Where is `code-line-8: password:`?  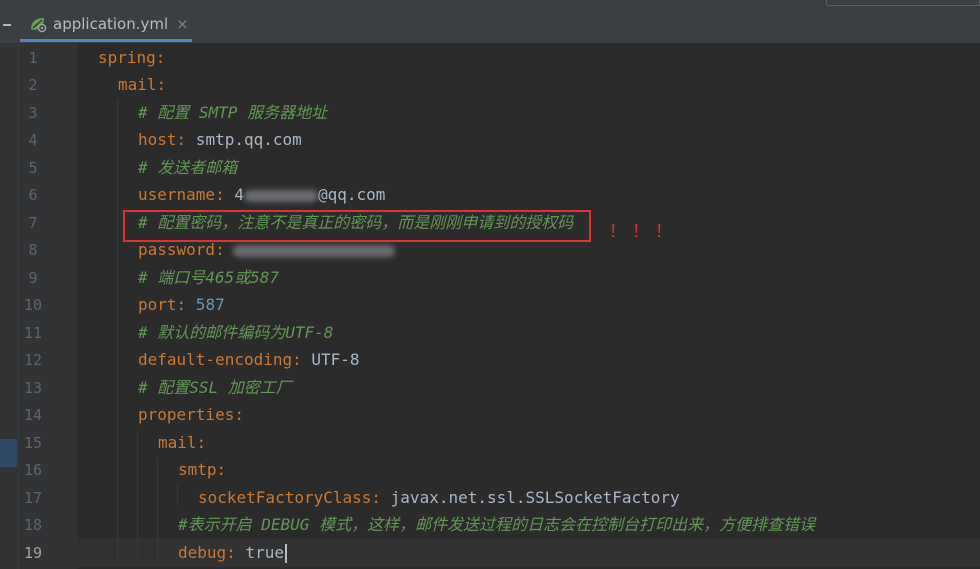 code-line-8: password: is located at coordinates (266, 250).